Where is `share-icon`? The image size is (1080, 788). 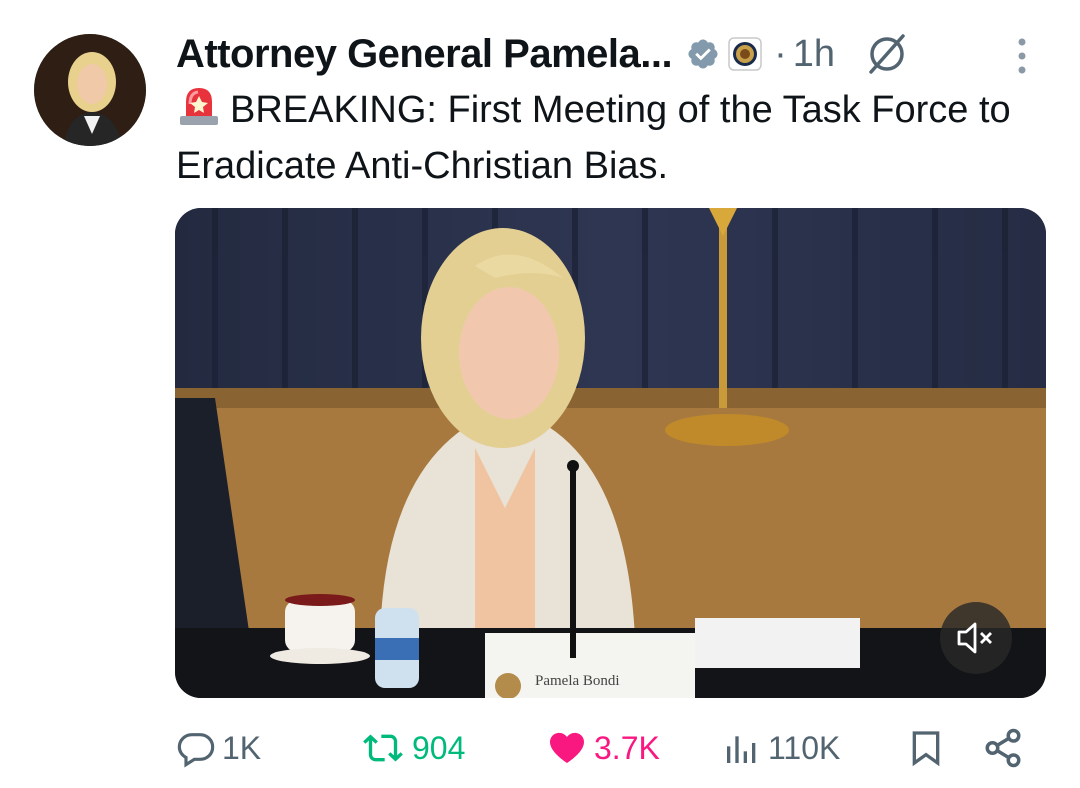
share-icon is located at coordinates (1003, 748).